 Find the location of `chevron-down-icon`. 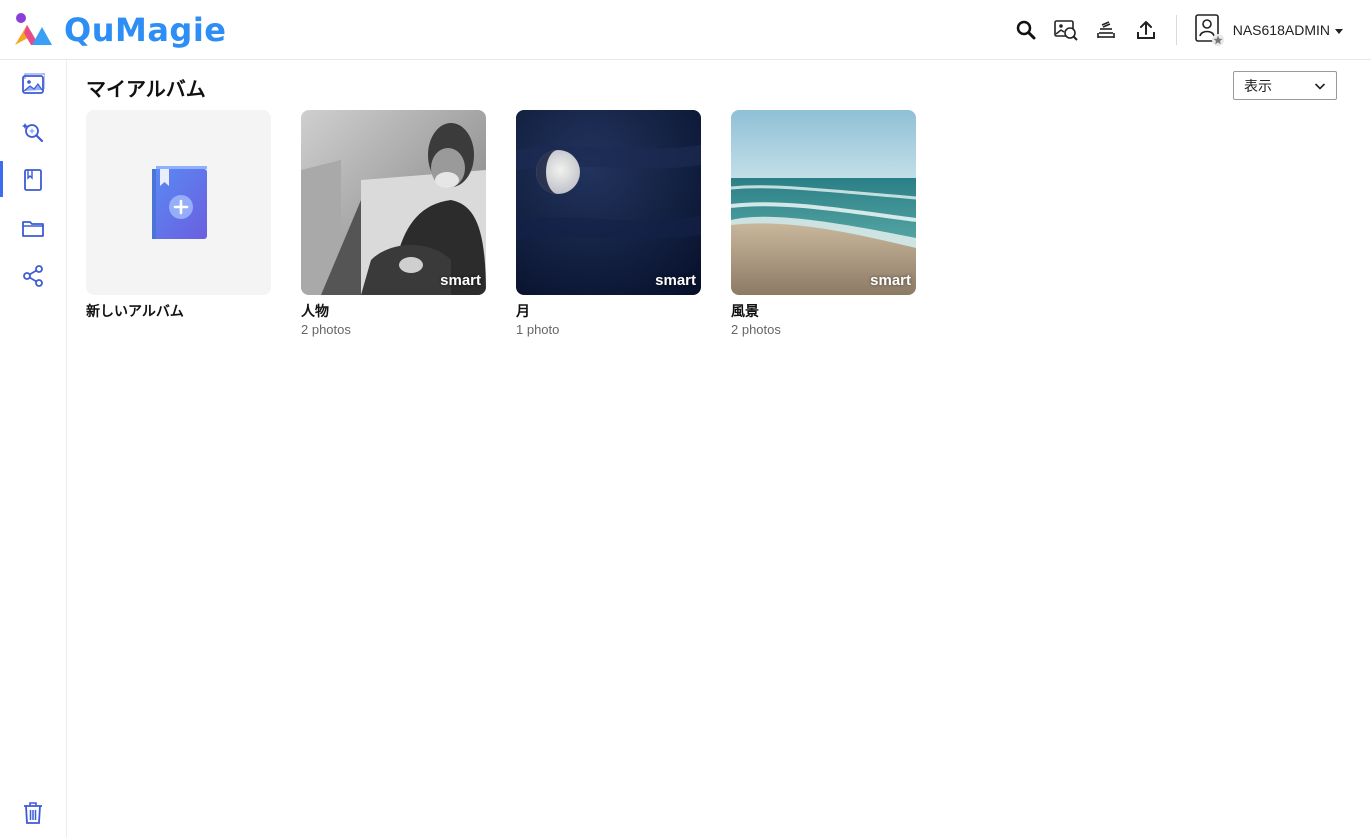

chevron-down-icon is located at coordinates (1320, 86).